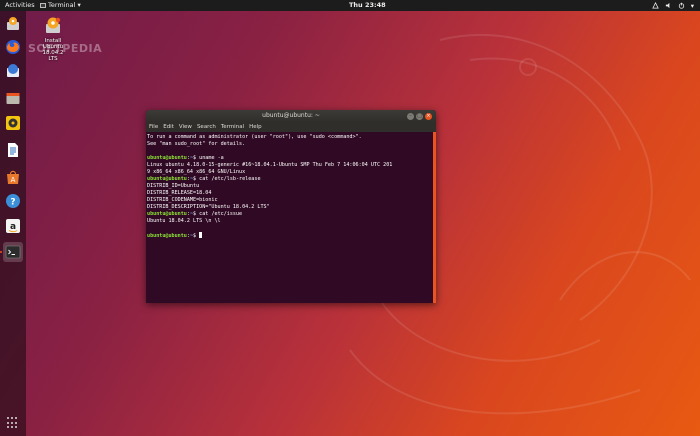 The image size is (700, 436). Describe the element at coordinates (13, 423) in the screenshot. I see `show-applications-icon` at that location.